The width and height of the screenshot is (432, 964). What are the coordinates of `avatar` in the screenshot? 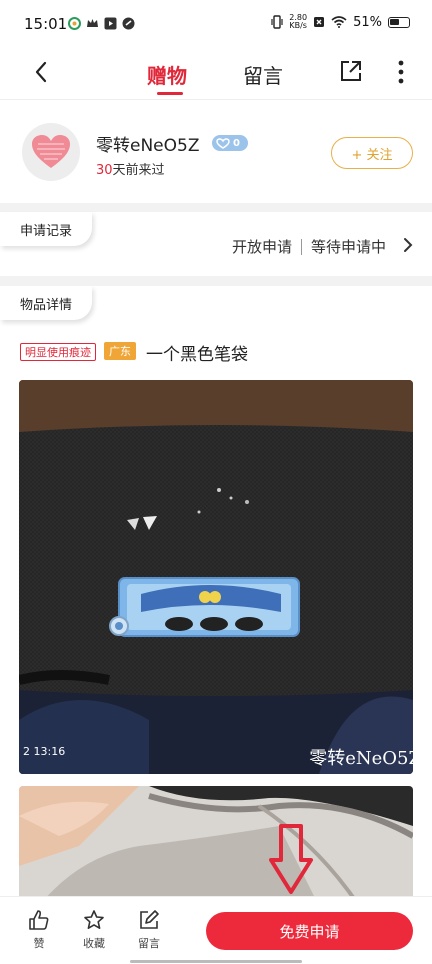 It's located at (51, 152).